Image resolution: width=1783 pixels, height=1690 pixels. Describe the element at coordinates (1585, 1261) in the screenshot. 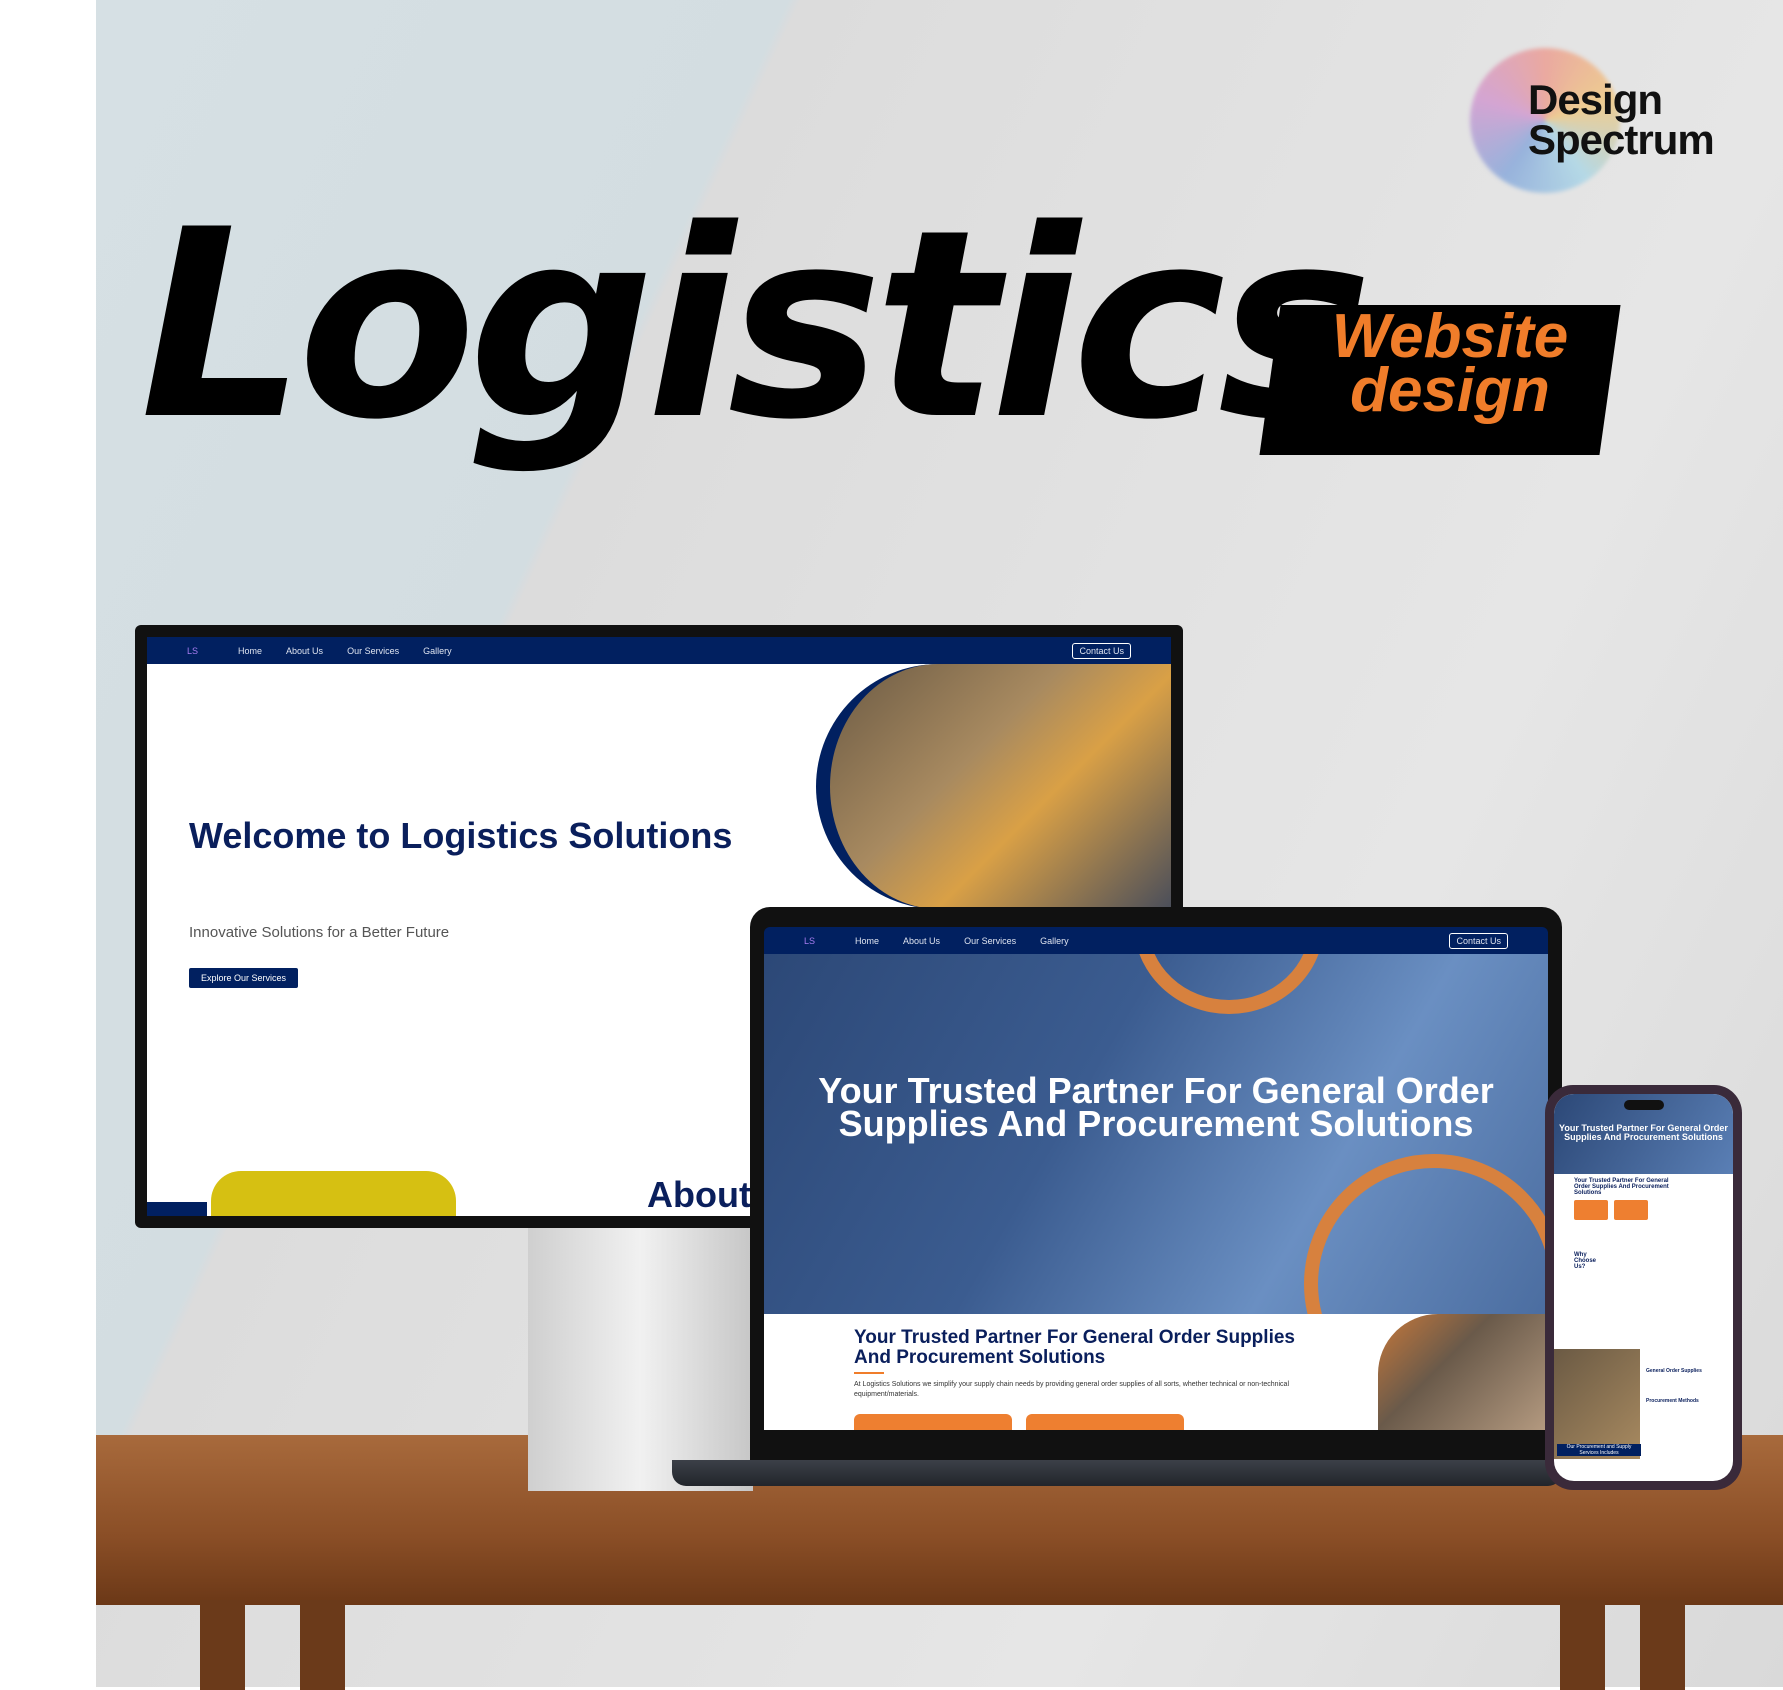

I see `why-choose-title: Why Choose Us?` at that location.